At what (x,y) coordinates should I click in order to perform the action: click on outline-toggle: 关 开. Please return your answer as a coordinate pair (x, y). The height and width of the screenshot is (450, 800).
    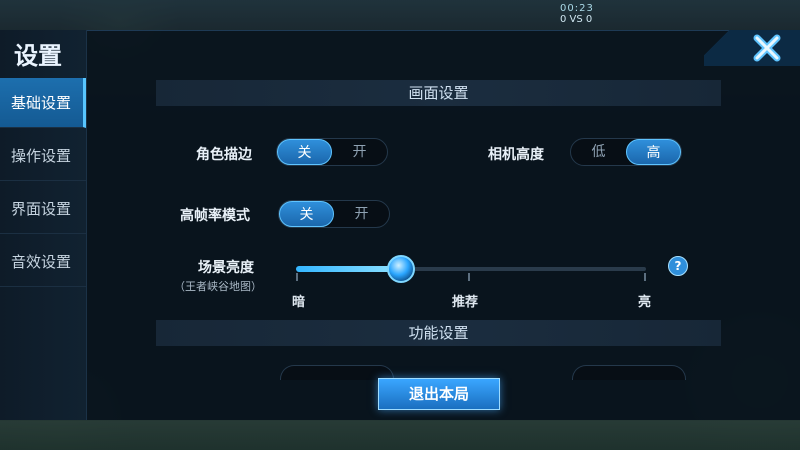
    Looking at the image, I should click on (332, 152).